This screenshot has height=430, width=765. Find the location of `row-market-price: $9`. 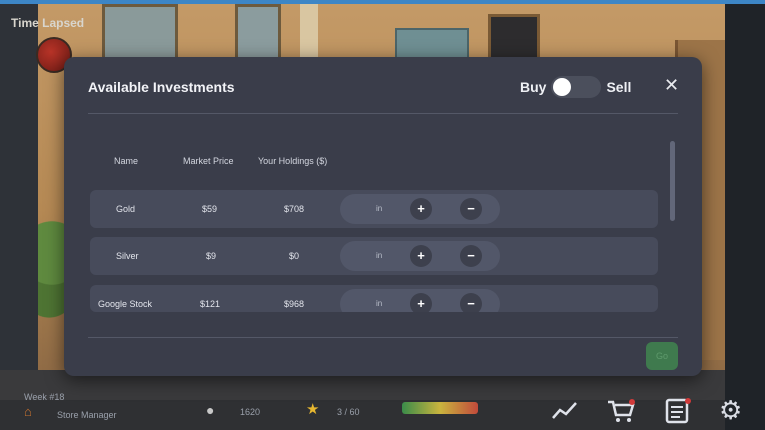

row-market-price: $9 is located at coordinates (211, 256).